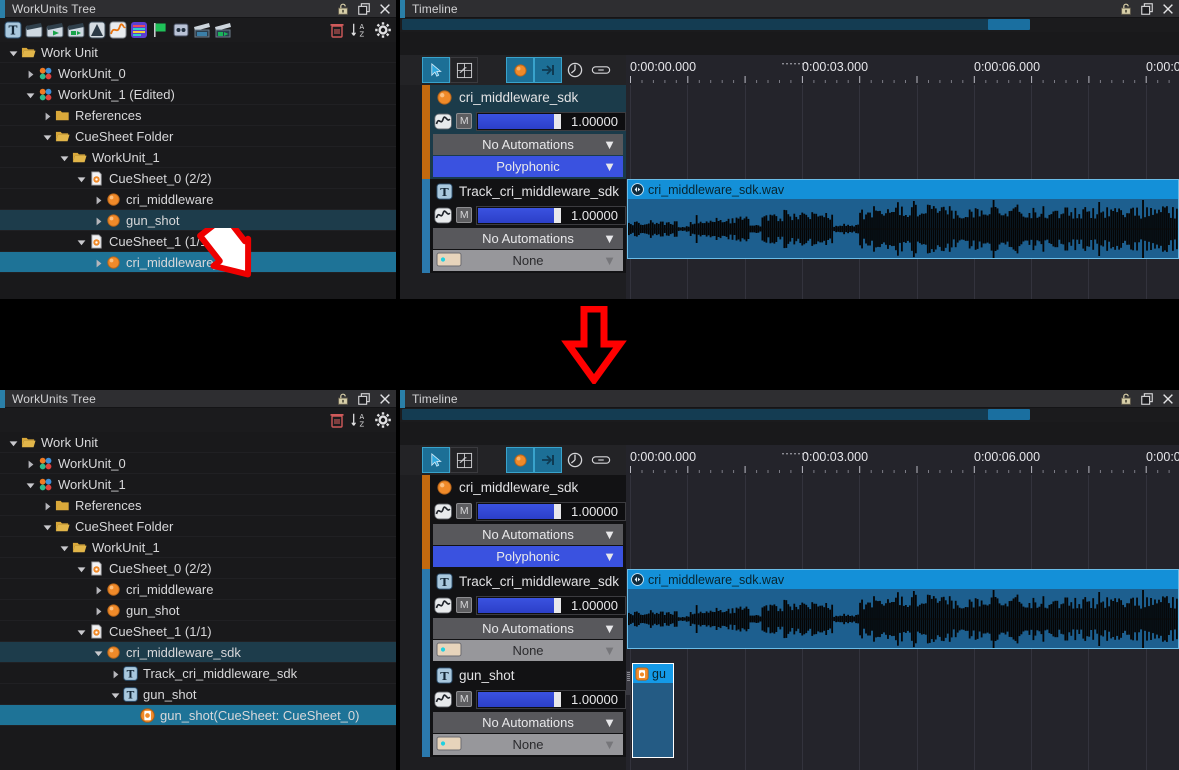 This screenshot has width=1179, height=770. What do you see at coordinates (198, 673) in the screenshot?
I see `tree-row: T Track_cri_middleware_sdk` at bounding box center [198, 673].